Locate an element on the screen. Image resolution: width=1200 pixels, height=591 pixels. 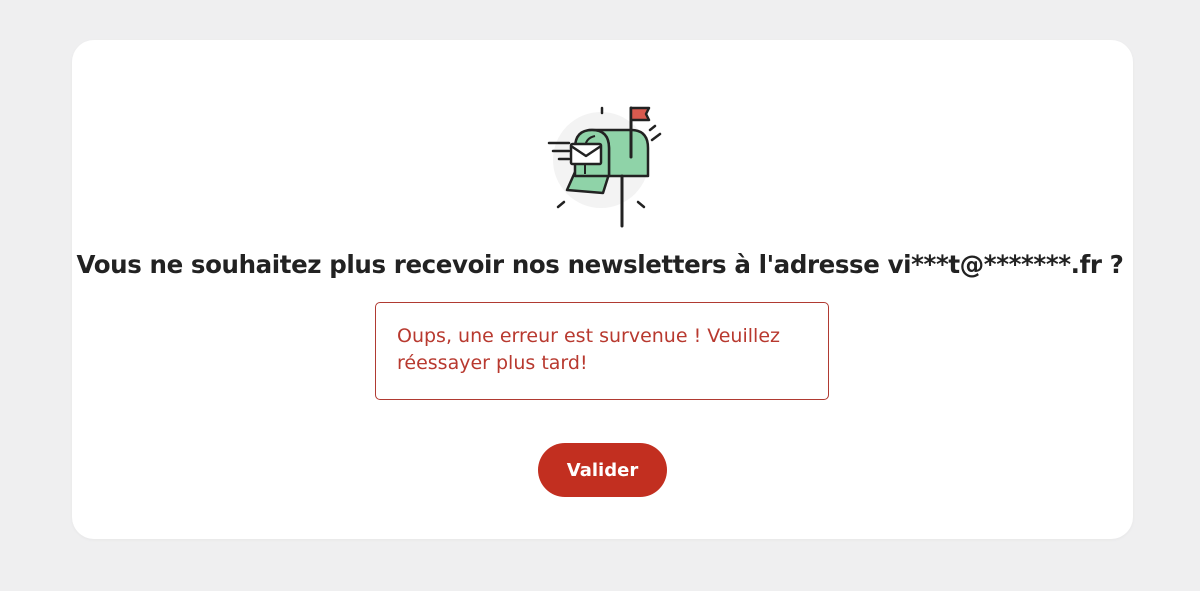
submit-button: Valider is located at coordinates (602, 470).